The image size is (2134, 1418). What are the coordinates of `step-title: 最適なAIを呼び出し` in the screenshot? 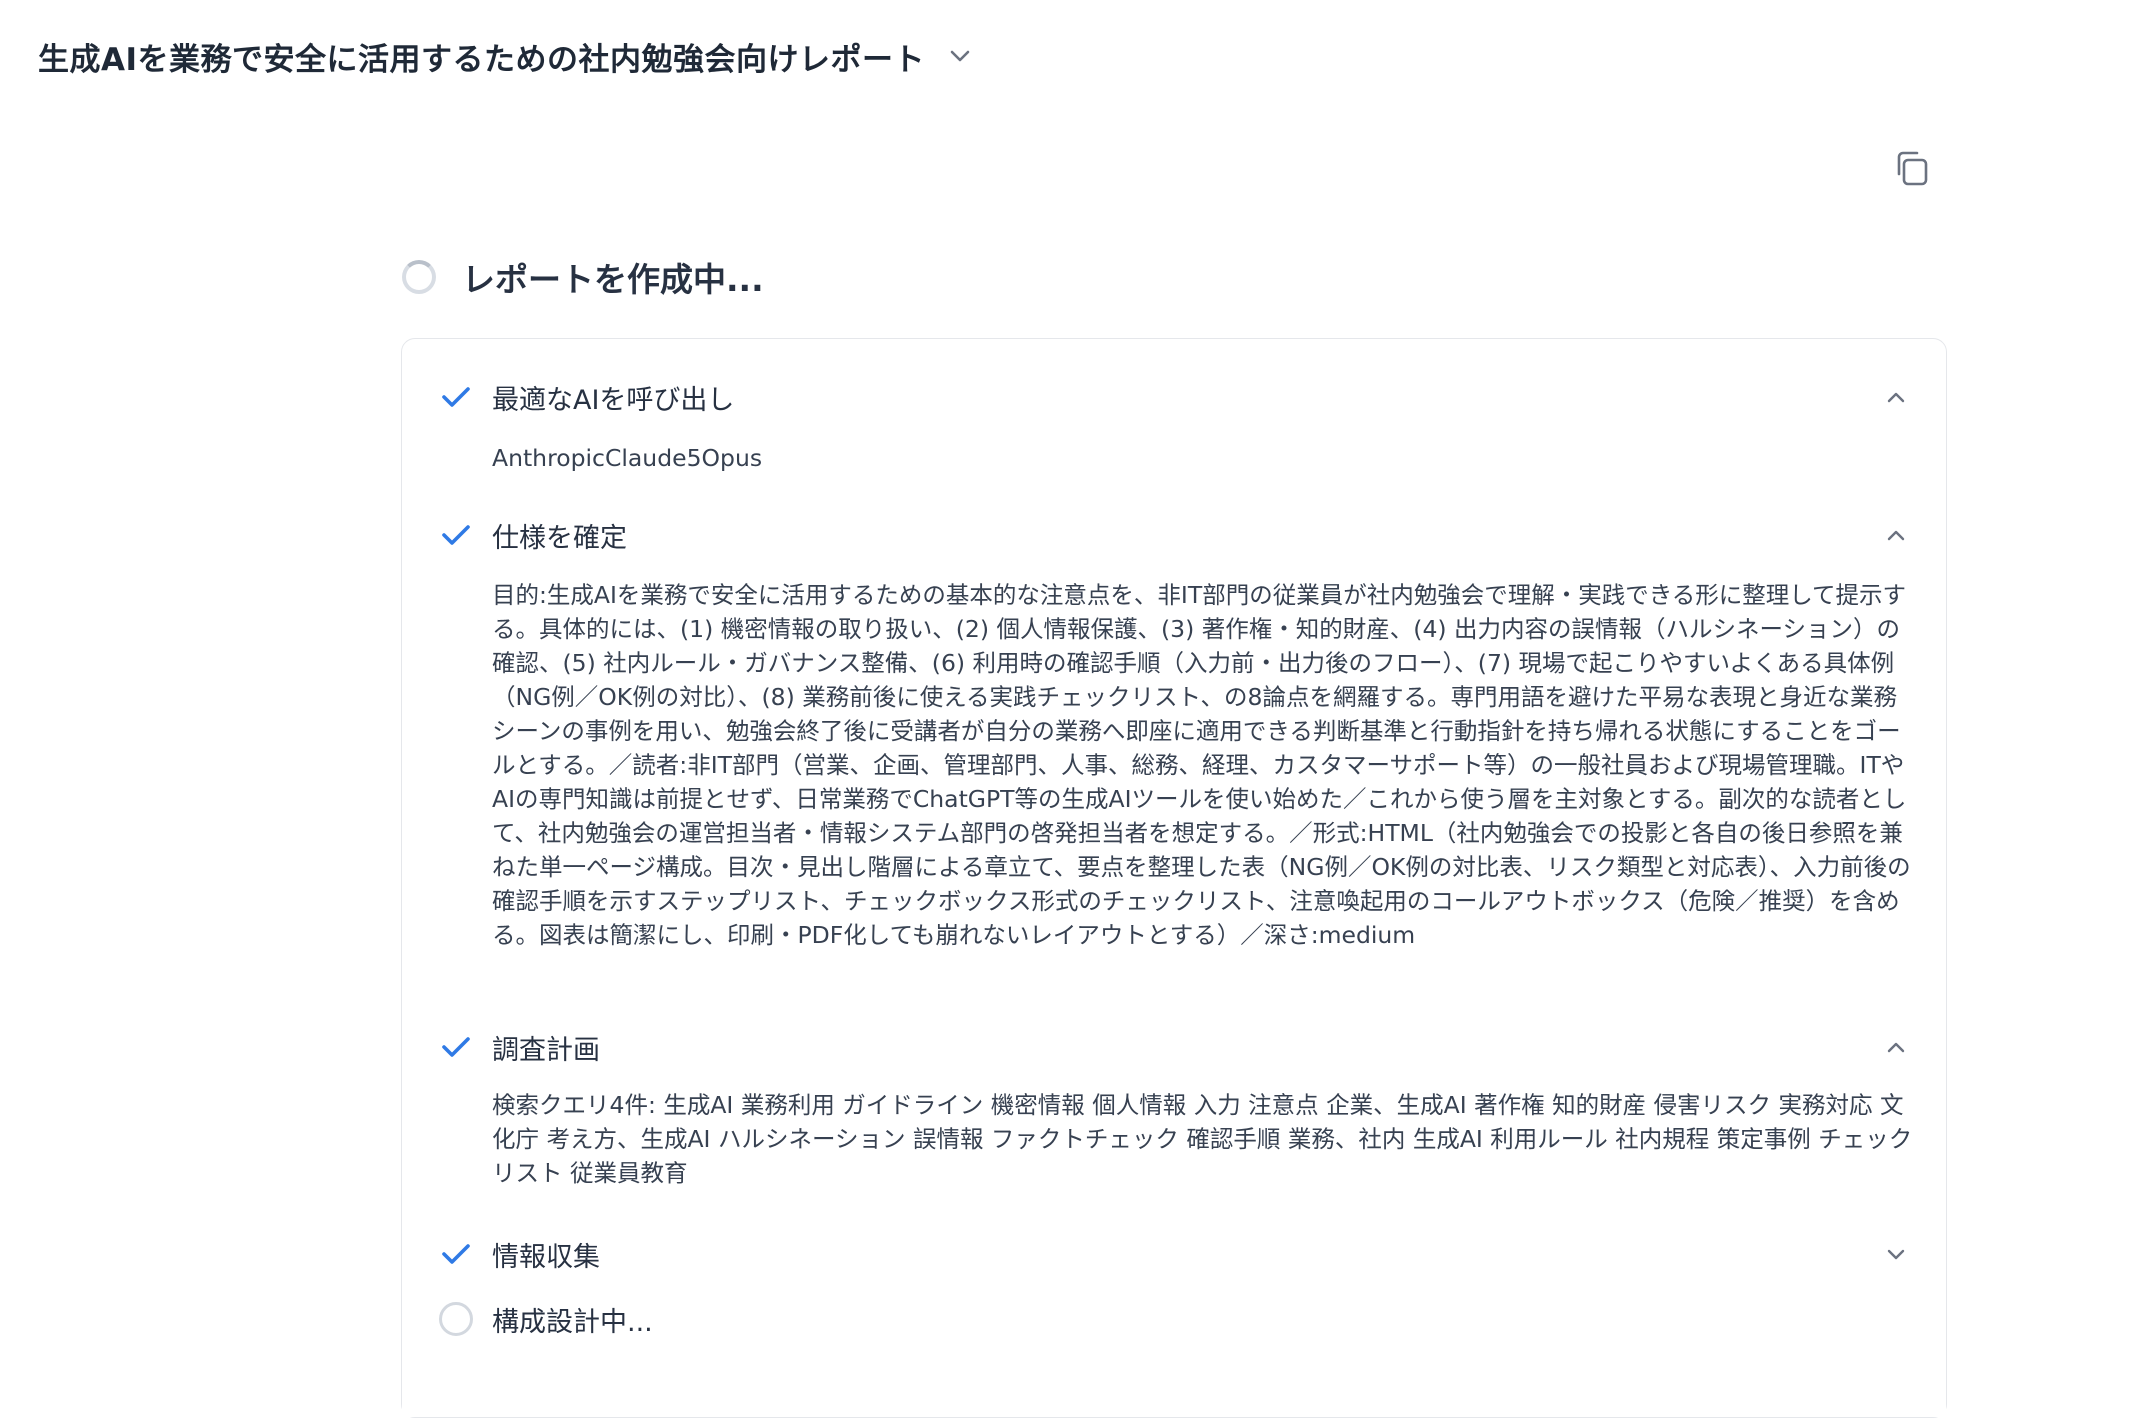 It's located at (613, 400).